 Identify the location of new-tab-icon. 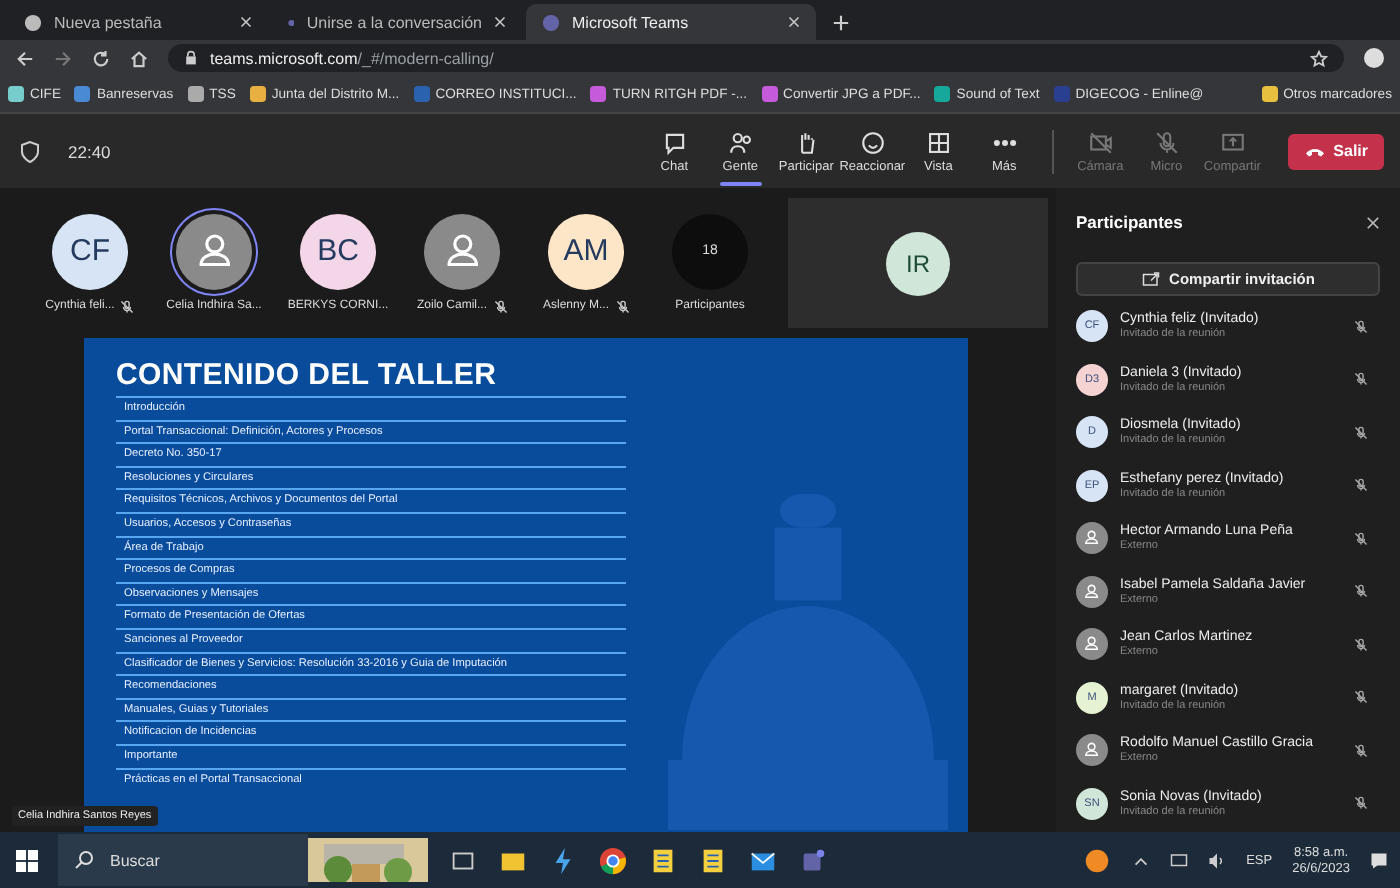
(841, 23).